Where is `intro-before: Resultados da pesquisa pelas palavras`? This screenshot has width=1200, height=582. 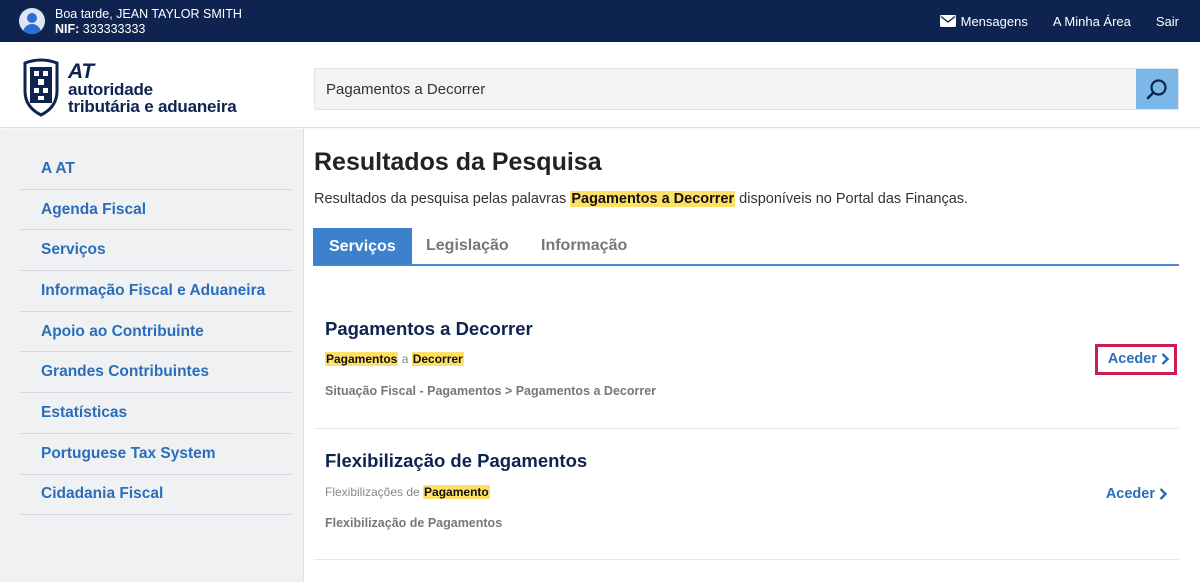
intro-before: Resultados da pesquisa pelas palavras is located at coordinates (442, 199).